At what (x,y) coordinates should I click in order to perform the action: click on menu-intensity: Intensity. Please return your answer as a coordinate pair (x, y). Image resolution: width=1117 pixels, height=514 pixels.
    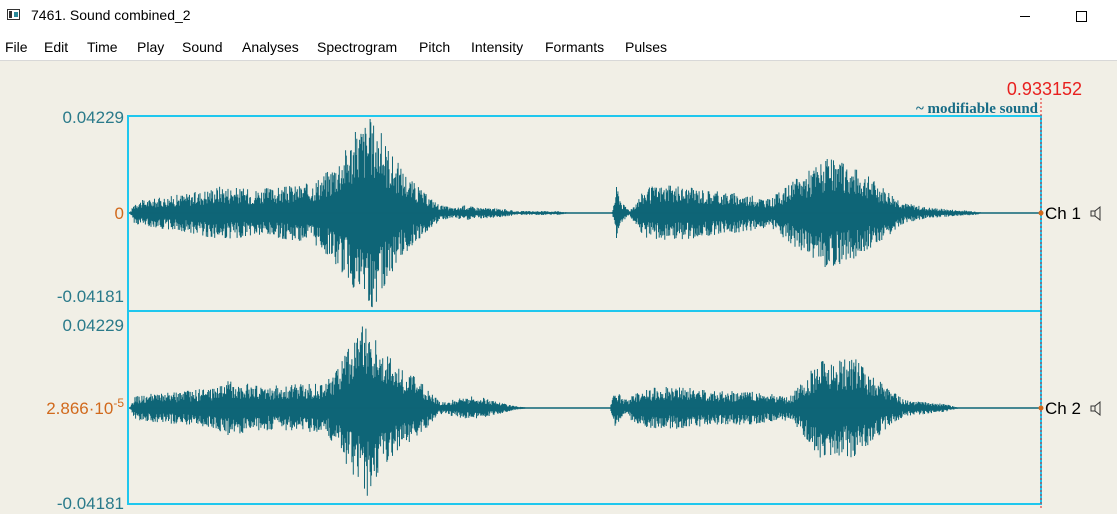
    Looking at the image, I should click on (497, 47).